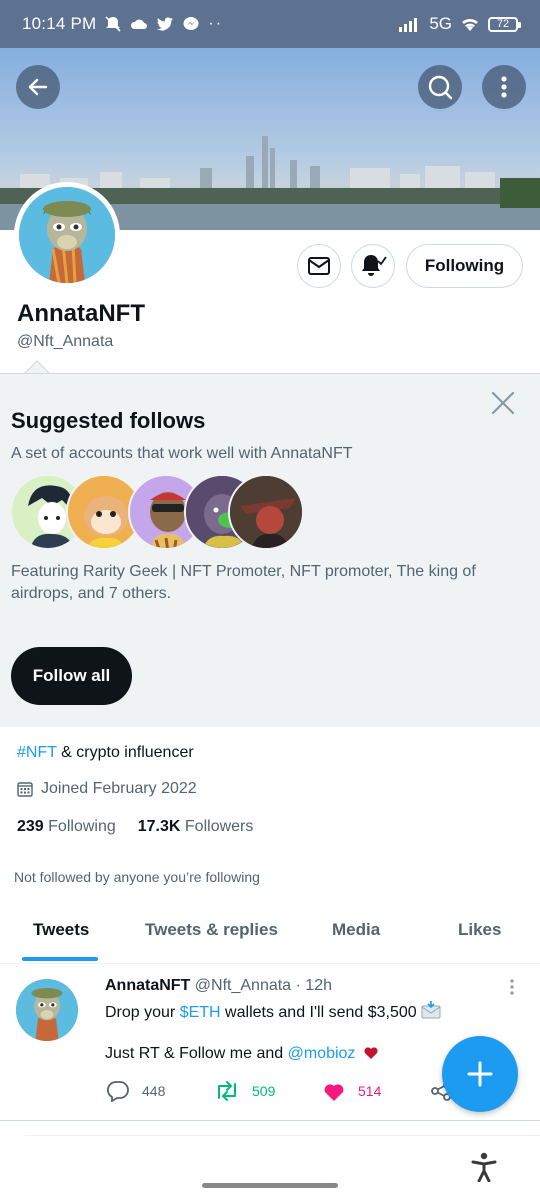  What do you see at coordinates (191, 23) in the screenshot?
I see `messenger-icon` at bounding box center [191, 23].